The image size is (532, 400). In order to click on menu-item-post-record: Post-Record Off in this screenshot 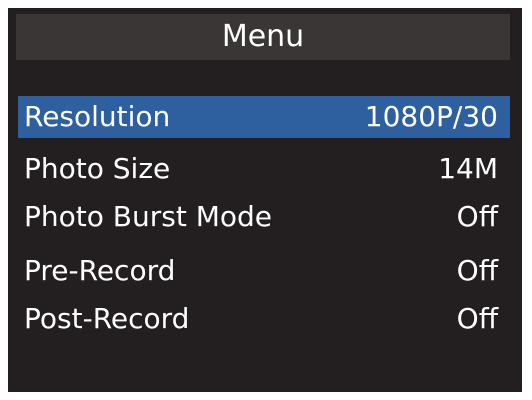, I will do `click(264, 319)`.